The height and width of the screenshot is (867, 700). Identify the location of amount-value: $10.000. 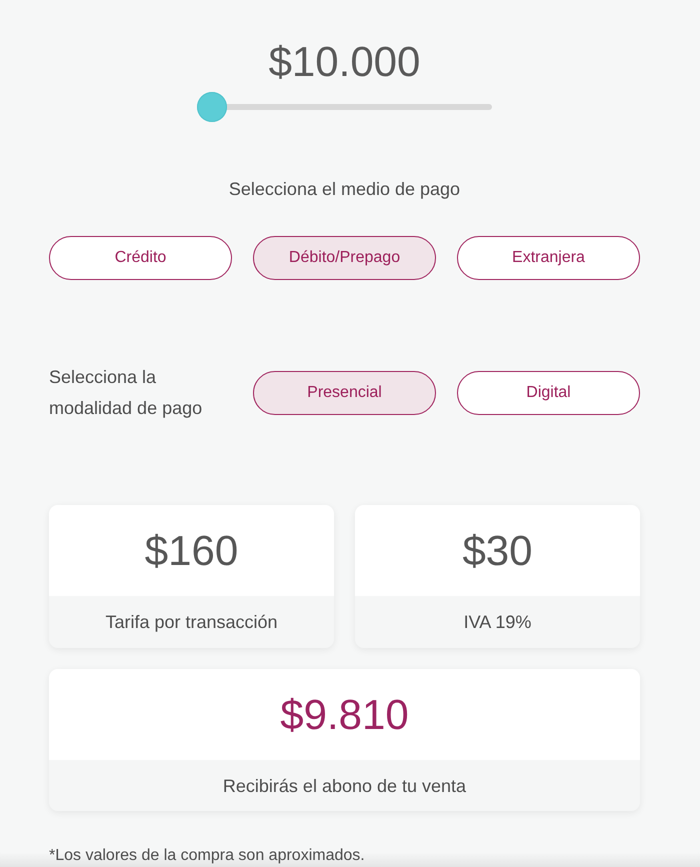
(345, 62).